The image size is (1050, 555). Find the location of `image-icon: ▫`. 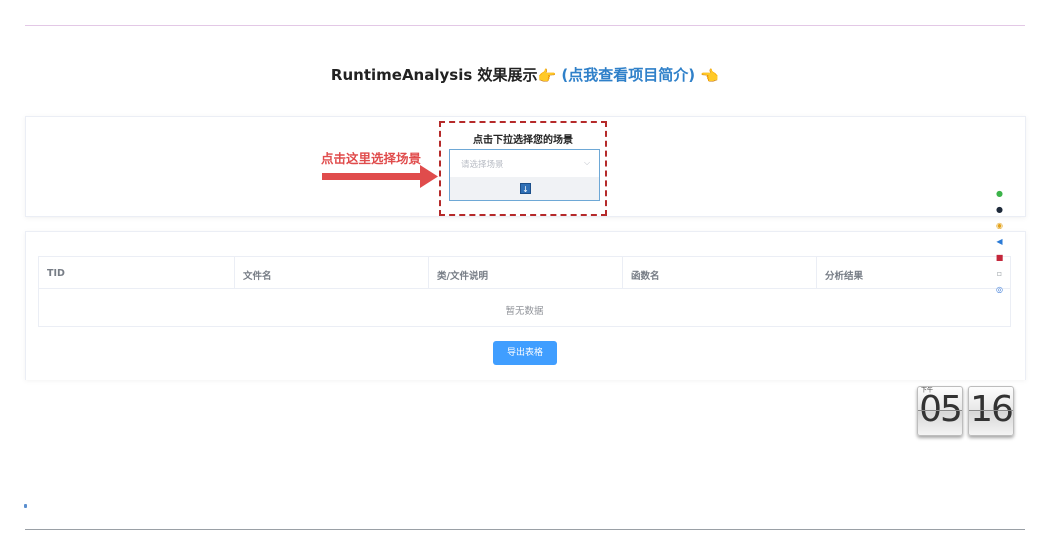

image-icon: ▫ is located at coordinates (999, 273).